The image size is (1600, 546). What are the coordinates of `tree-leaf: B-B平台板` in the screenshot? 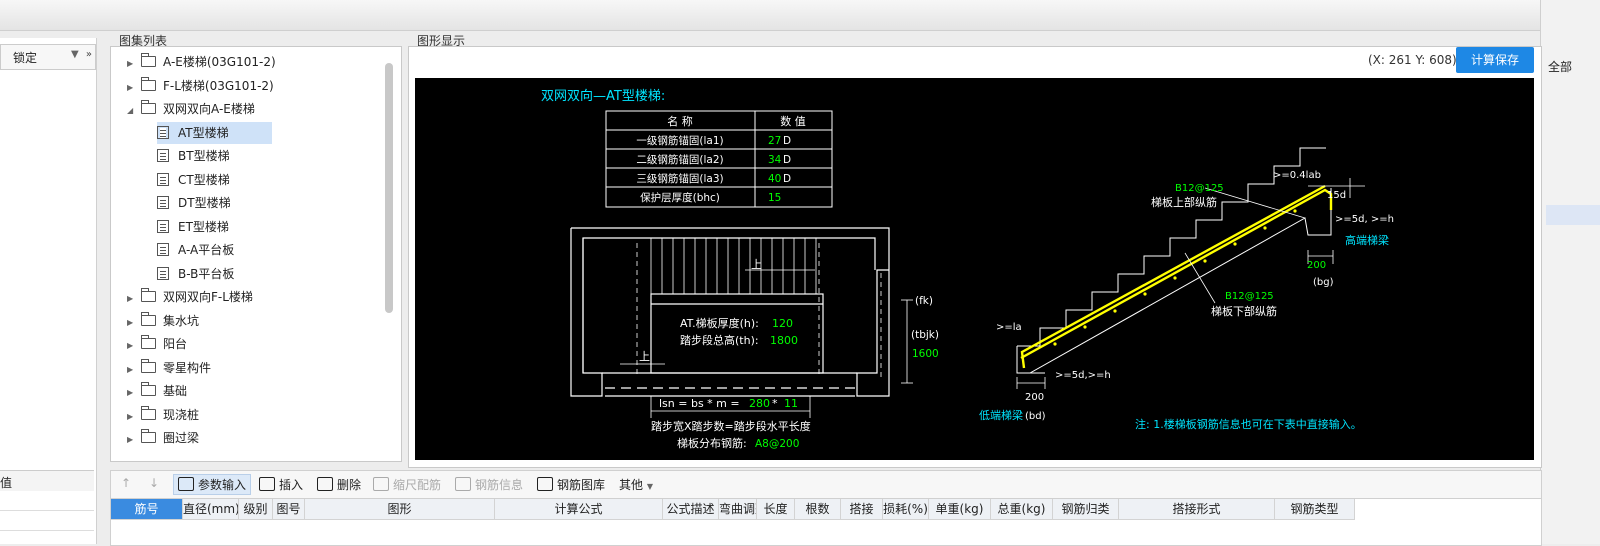 It's located at (195, 274).